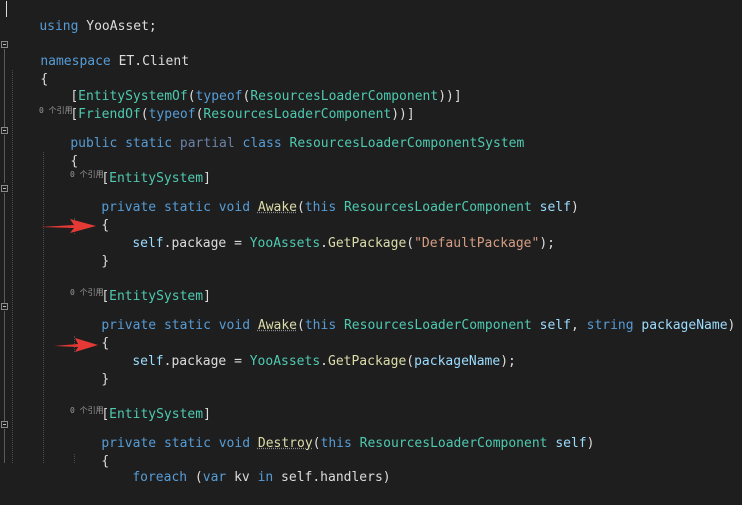 The image size is (742, 505). I want to click on member-assign: .package =, so click(206, 361).